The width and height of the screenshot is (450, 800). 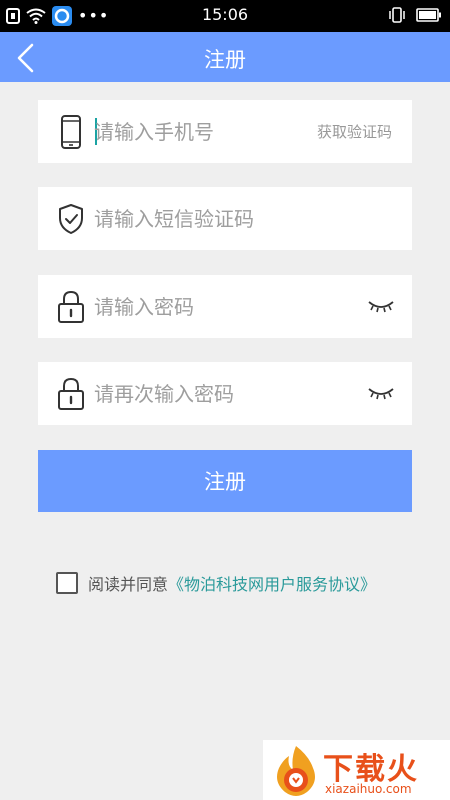 I want to click on get-code-button: 获取验证码, so click(x=354, y=131).